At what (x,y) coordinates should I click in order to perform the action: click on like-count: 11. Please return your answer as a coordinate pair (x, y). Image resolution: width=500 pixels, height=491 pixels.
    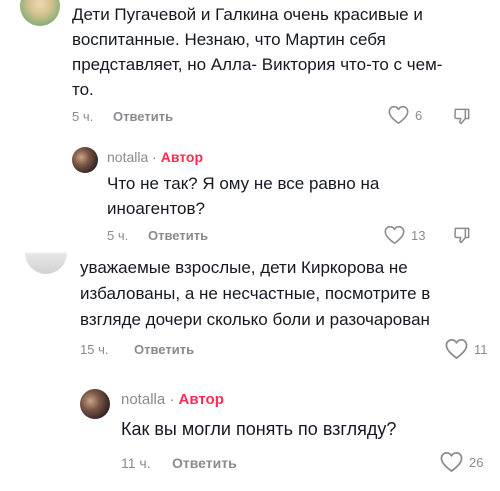
    Looking at the image, I should click on (481, 349).